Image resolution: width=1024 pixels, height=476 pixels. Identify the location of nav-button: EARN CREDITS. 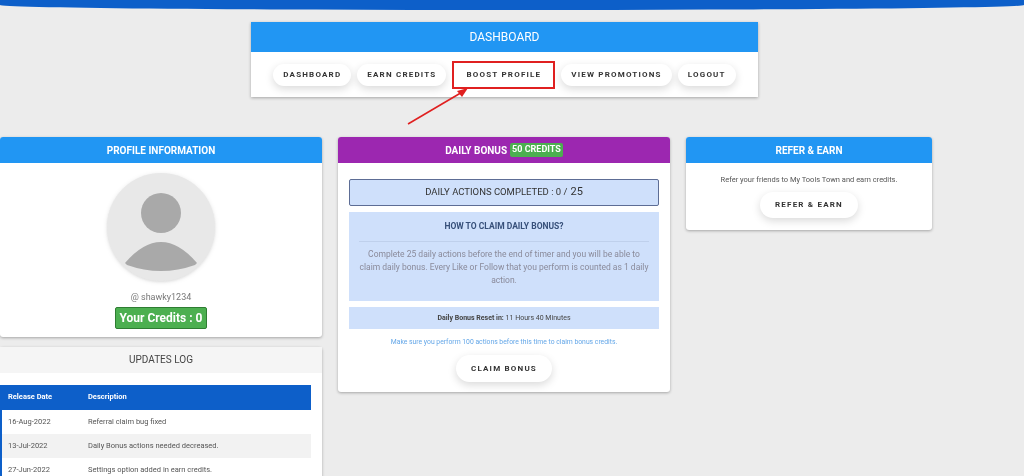
(402, 74).